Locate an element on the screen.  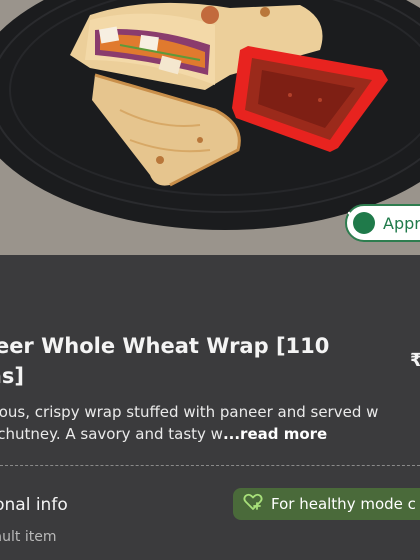
item-price: ₹ is located at coordinates (415, 360).